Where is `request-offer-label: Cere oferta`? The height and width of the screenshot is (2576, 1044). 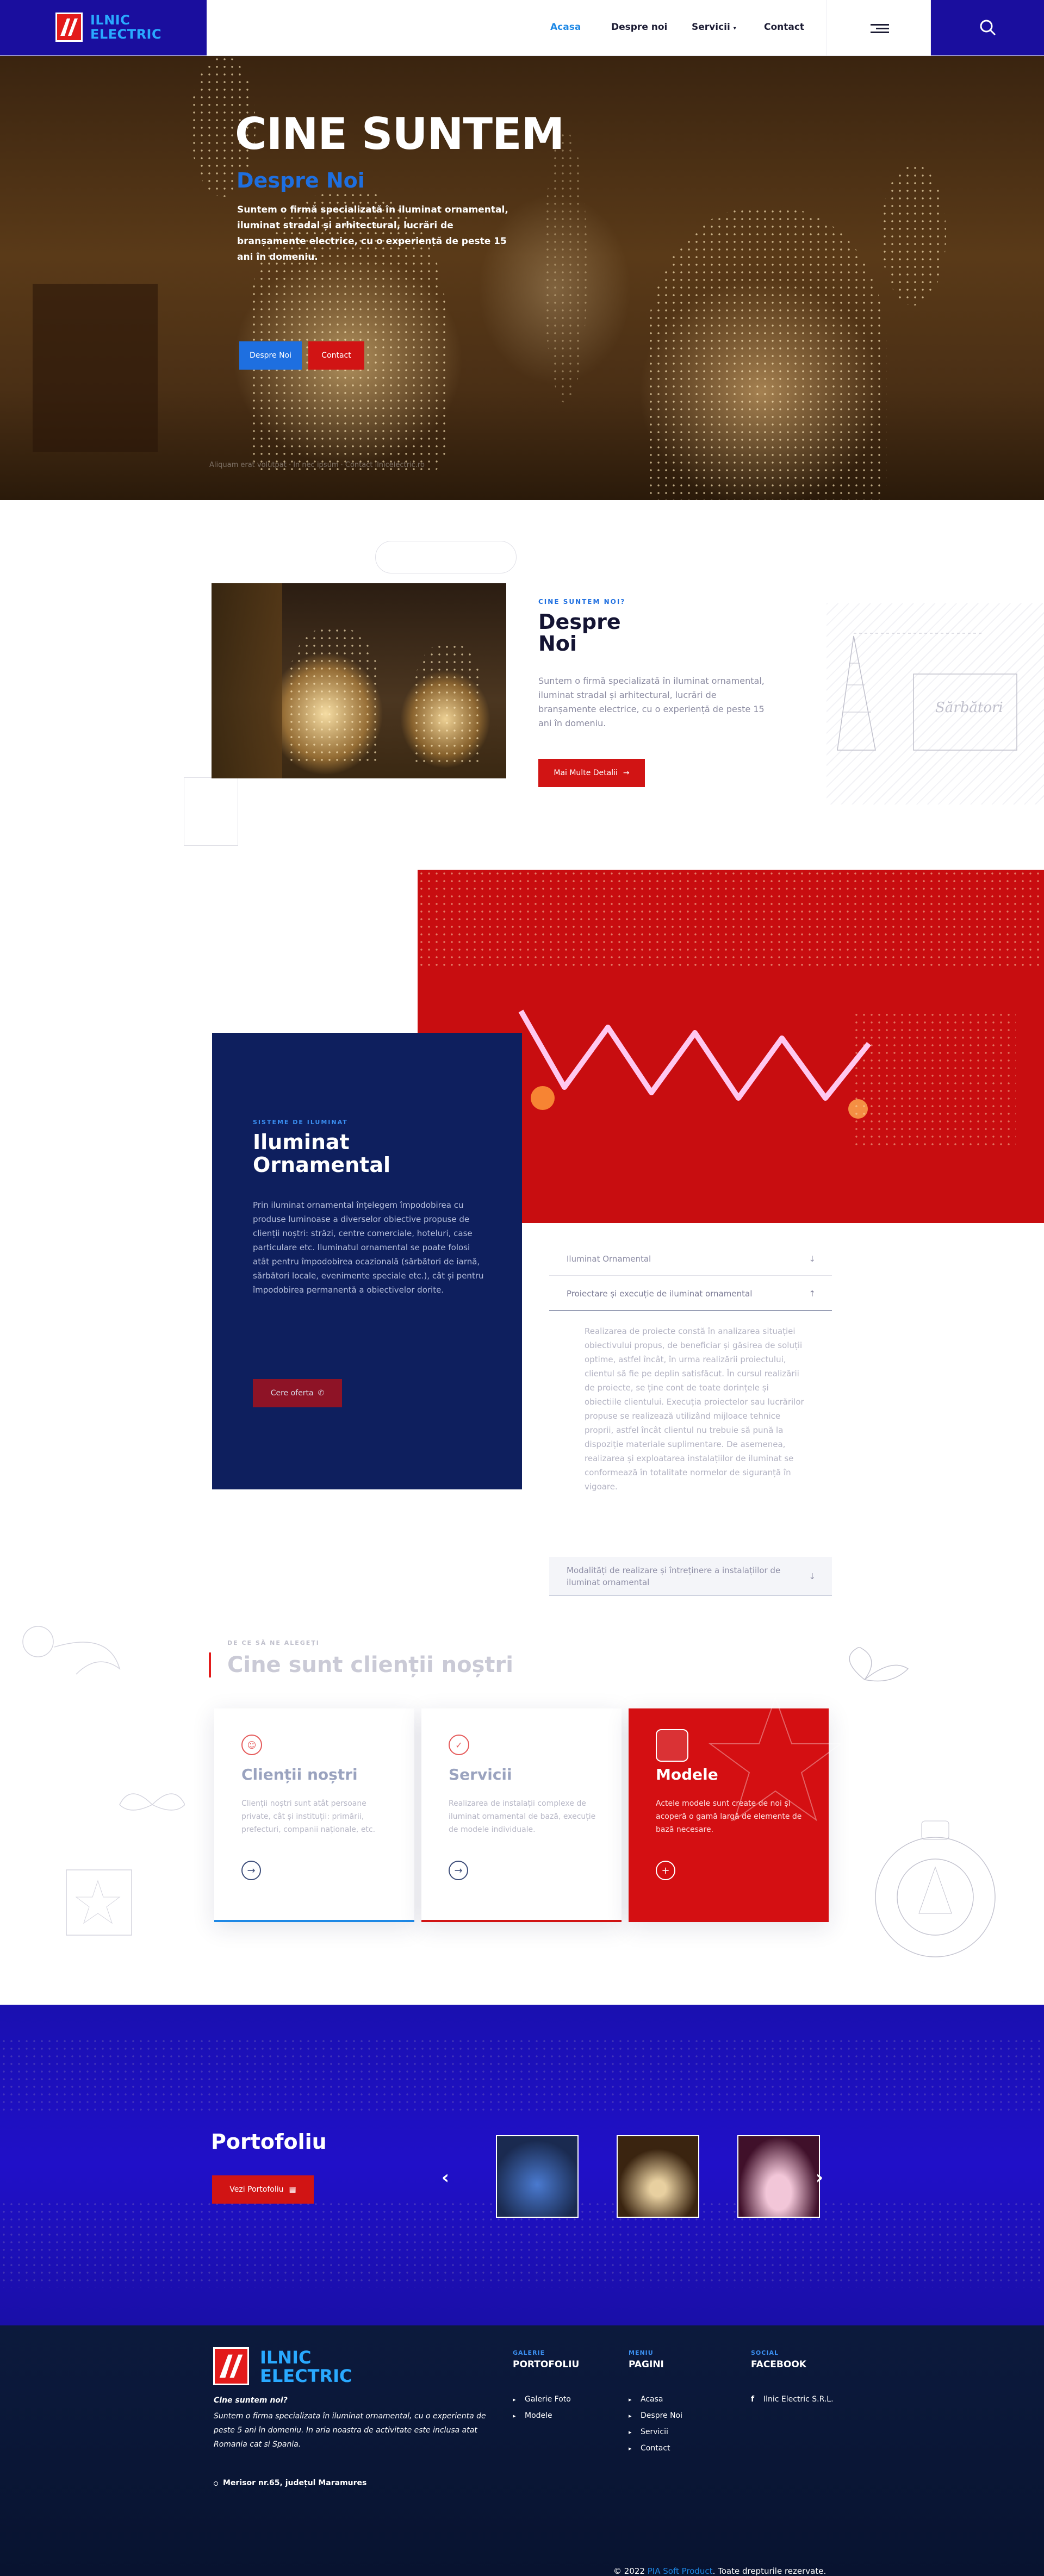 request-offer-label: Cere oferta is located at coordinates (292, 1394).